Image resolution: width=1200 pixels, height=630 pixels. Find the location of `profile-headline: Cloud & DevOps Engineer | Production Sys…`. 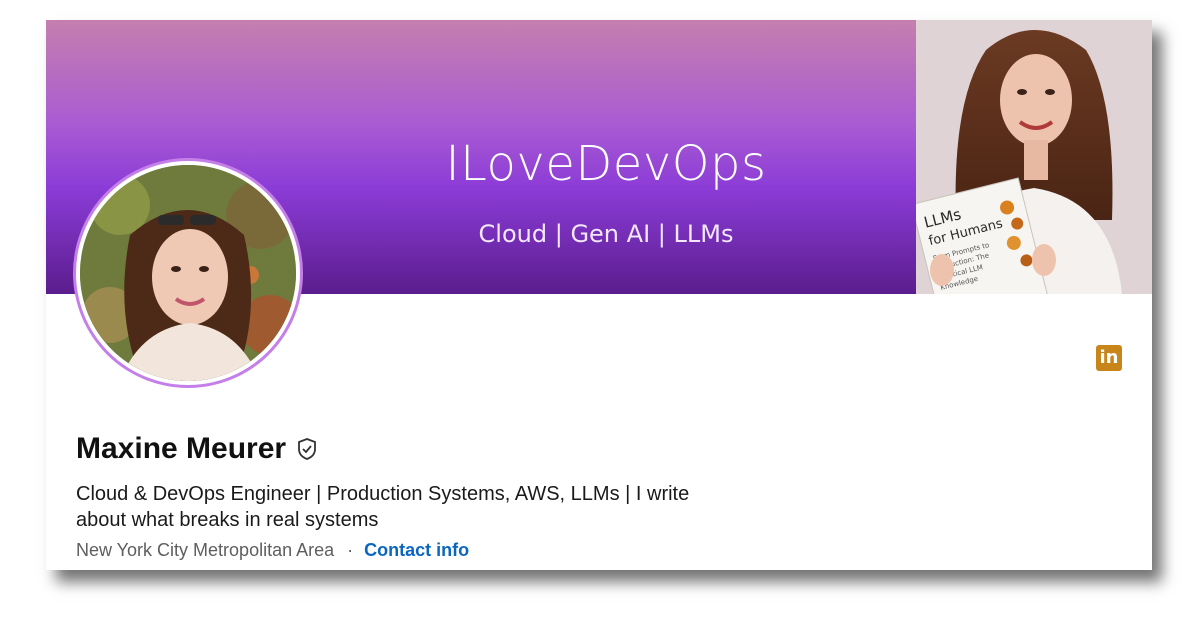

profile-headline: Cloud & DevOps Engineer | Production Sys… is located at coordinates (383, 507).